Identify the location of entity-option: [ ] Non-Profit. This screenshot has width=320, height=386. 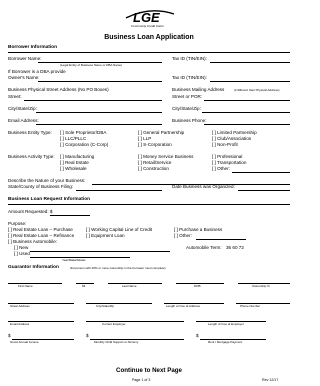
(225, 145).